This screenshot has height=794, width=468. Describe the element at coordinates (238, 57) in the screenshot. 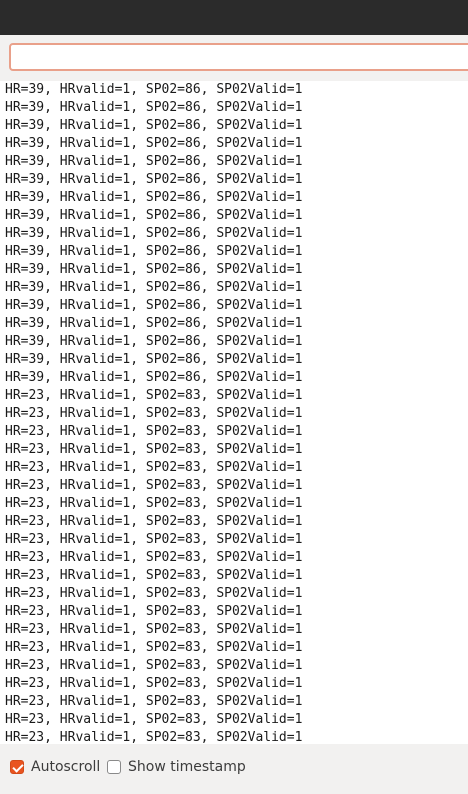

I see `serial-send-input` at that location.